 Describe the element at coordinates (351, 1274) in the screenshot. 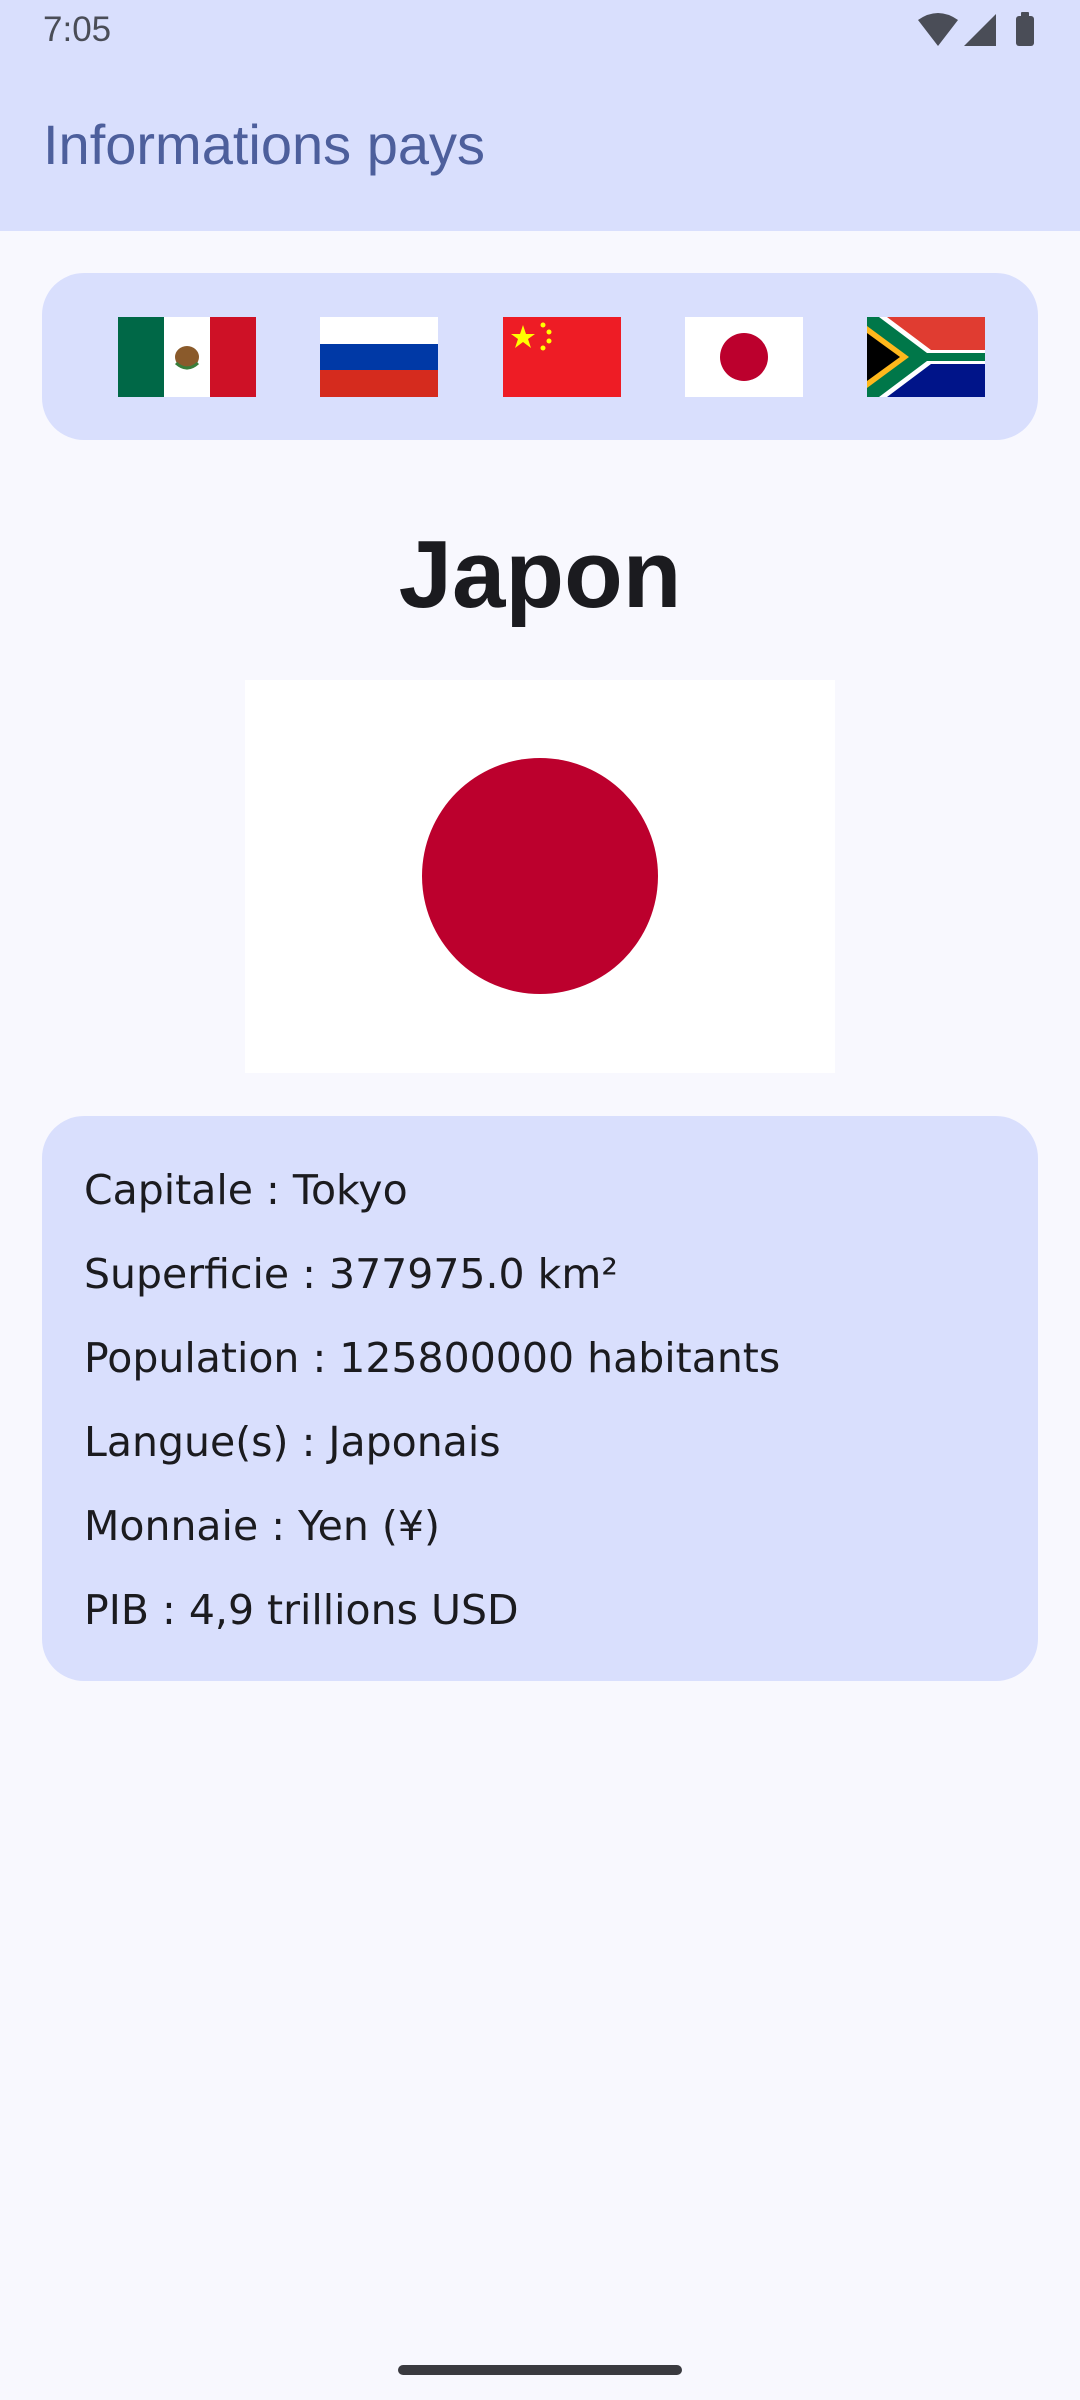

I see `area-label: Superficie : 377975.0 km²` at that location.